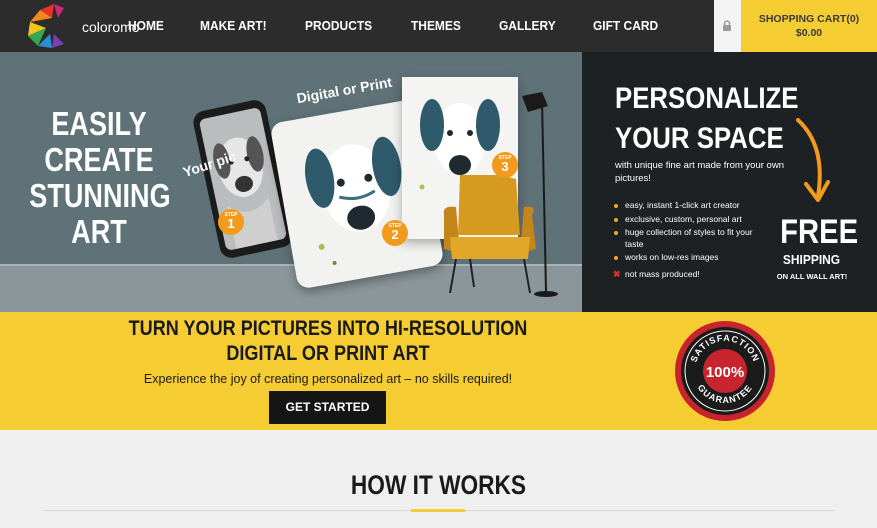 This screenshot has width=877, height=528. What do you see at coordinates (438, 485) in the screenshot?
I see `how-it-works-title: HOW IT WORKS` at bounding box center [438, 485].